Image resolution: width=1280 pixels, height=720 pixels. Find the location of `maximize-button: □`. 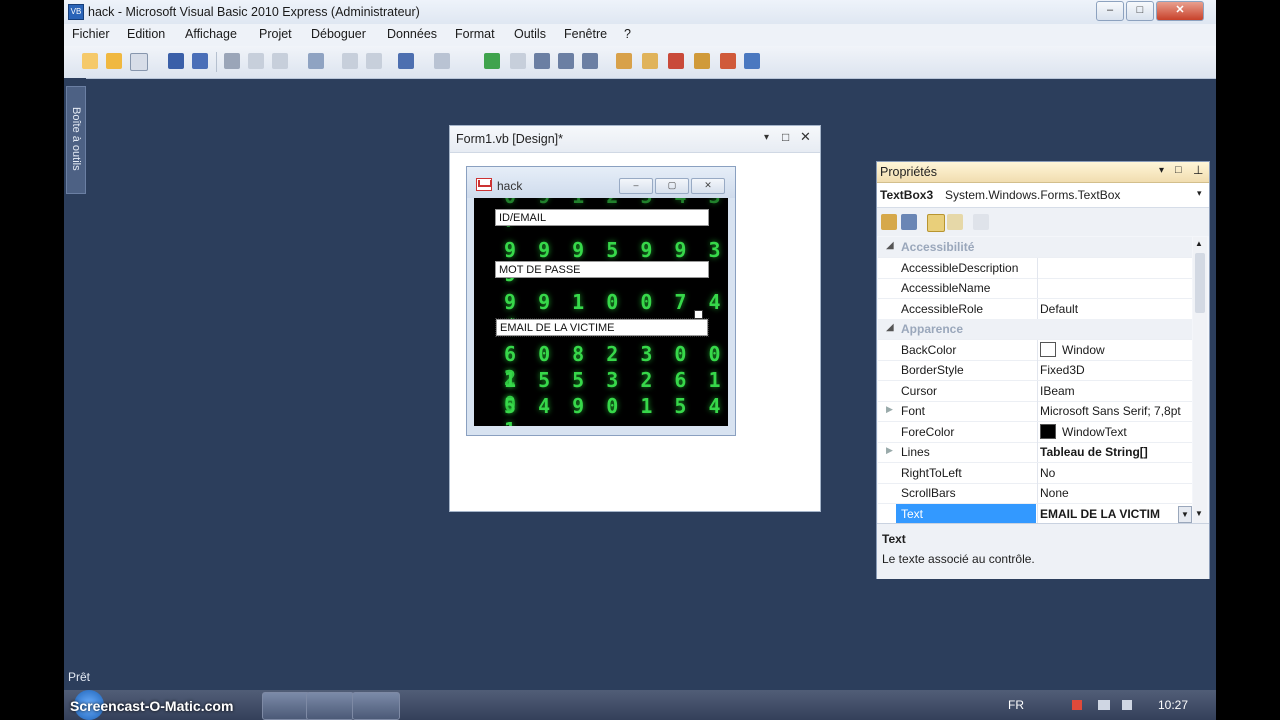

maximize-button: □ is located at coordinates (1140, 11).